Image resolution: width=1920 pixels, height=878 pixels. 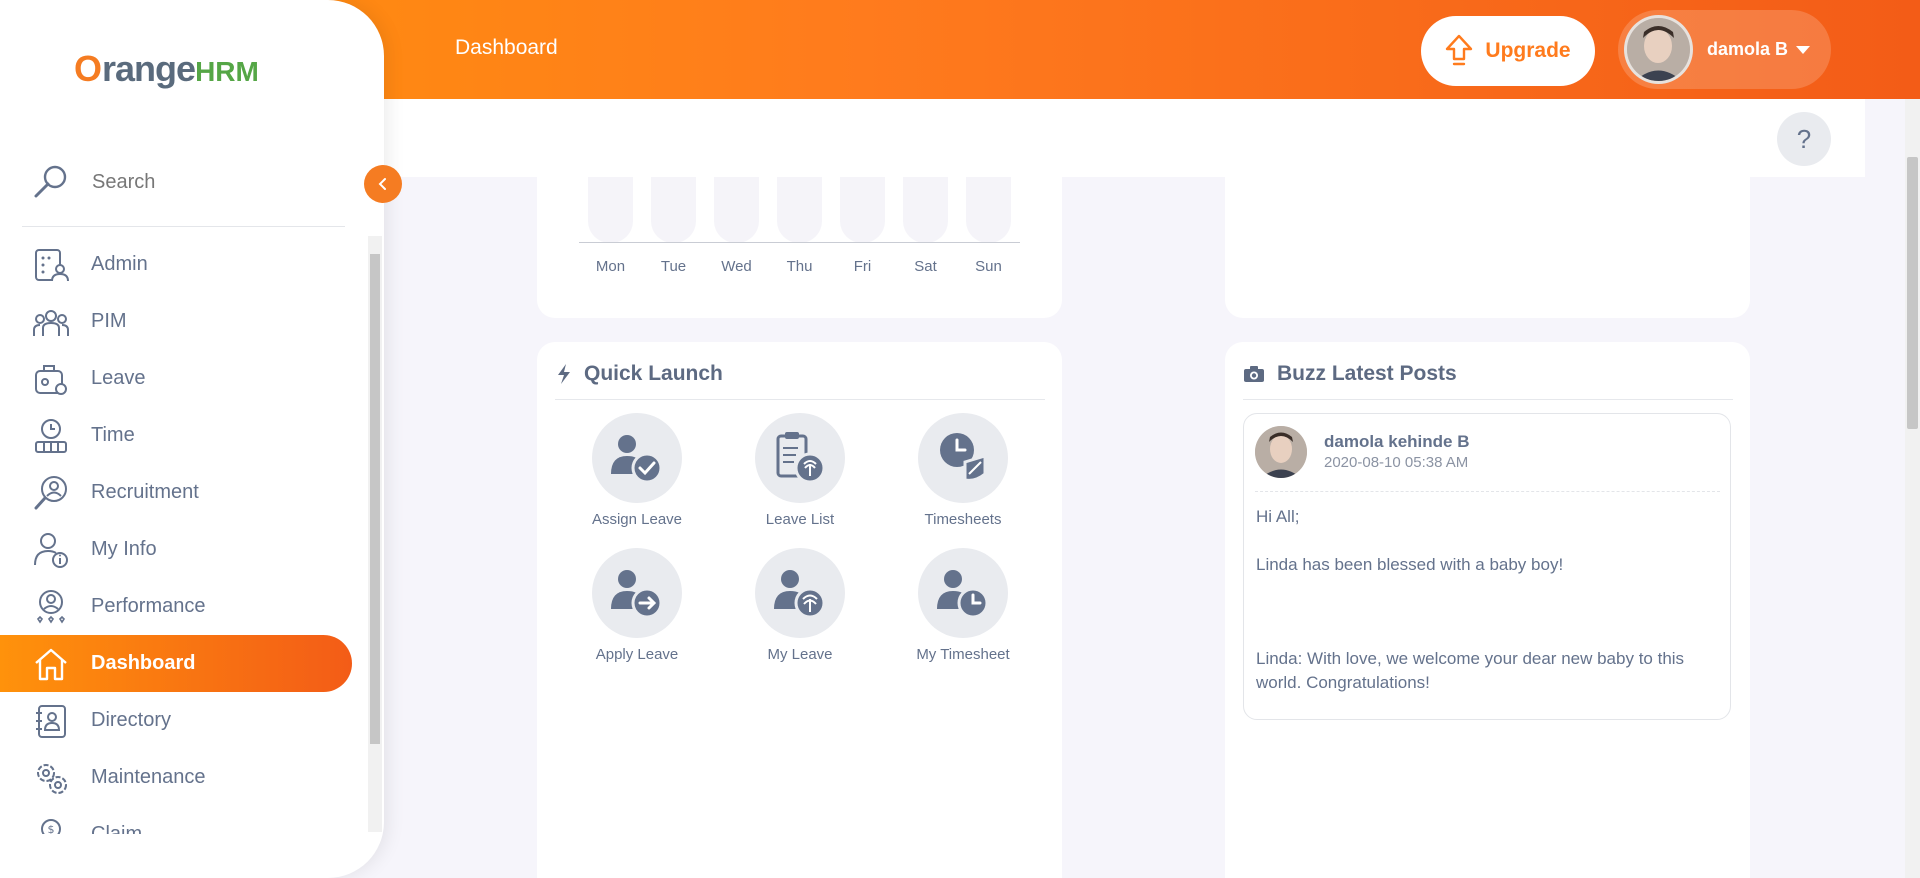 I want to click on sidebar-item-pim: PIM, so click(x=176, y=321).